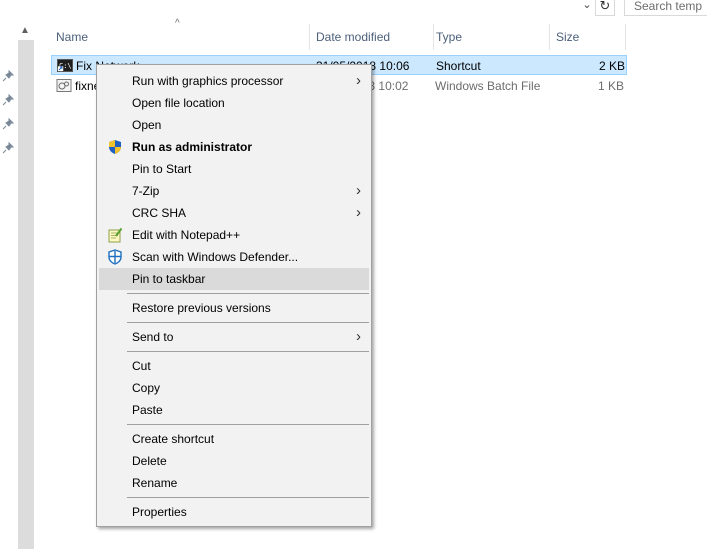 The height and width of the screenshot is (549, 707). What do you see at coordinates (65, 65) in the screenshot?
I see `shortcut-file-icon: C:\` at bounding box center [65, 65].